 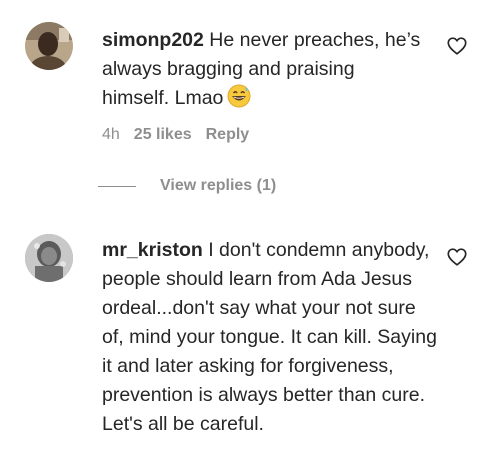 I want to click on comment-time: 4h, so click(x=111, y=134).